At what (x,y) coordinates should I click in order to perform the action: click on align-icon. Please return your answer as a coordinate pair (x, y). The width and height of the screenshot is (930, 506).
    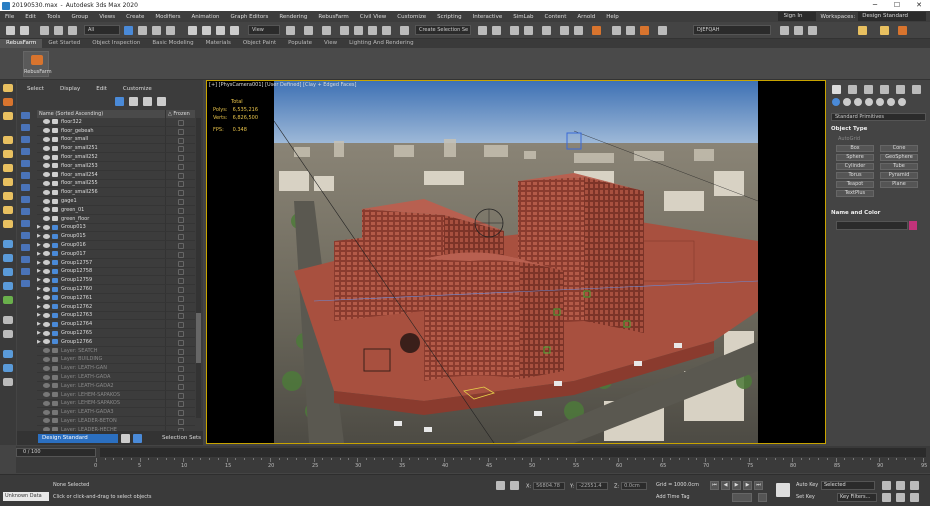
    Looking at the image, I should click on (496, 30).